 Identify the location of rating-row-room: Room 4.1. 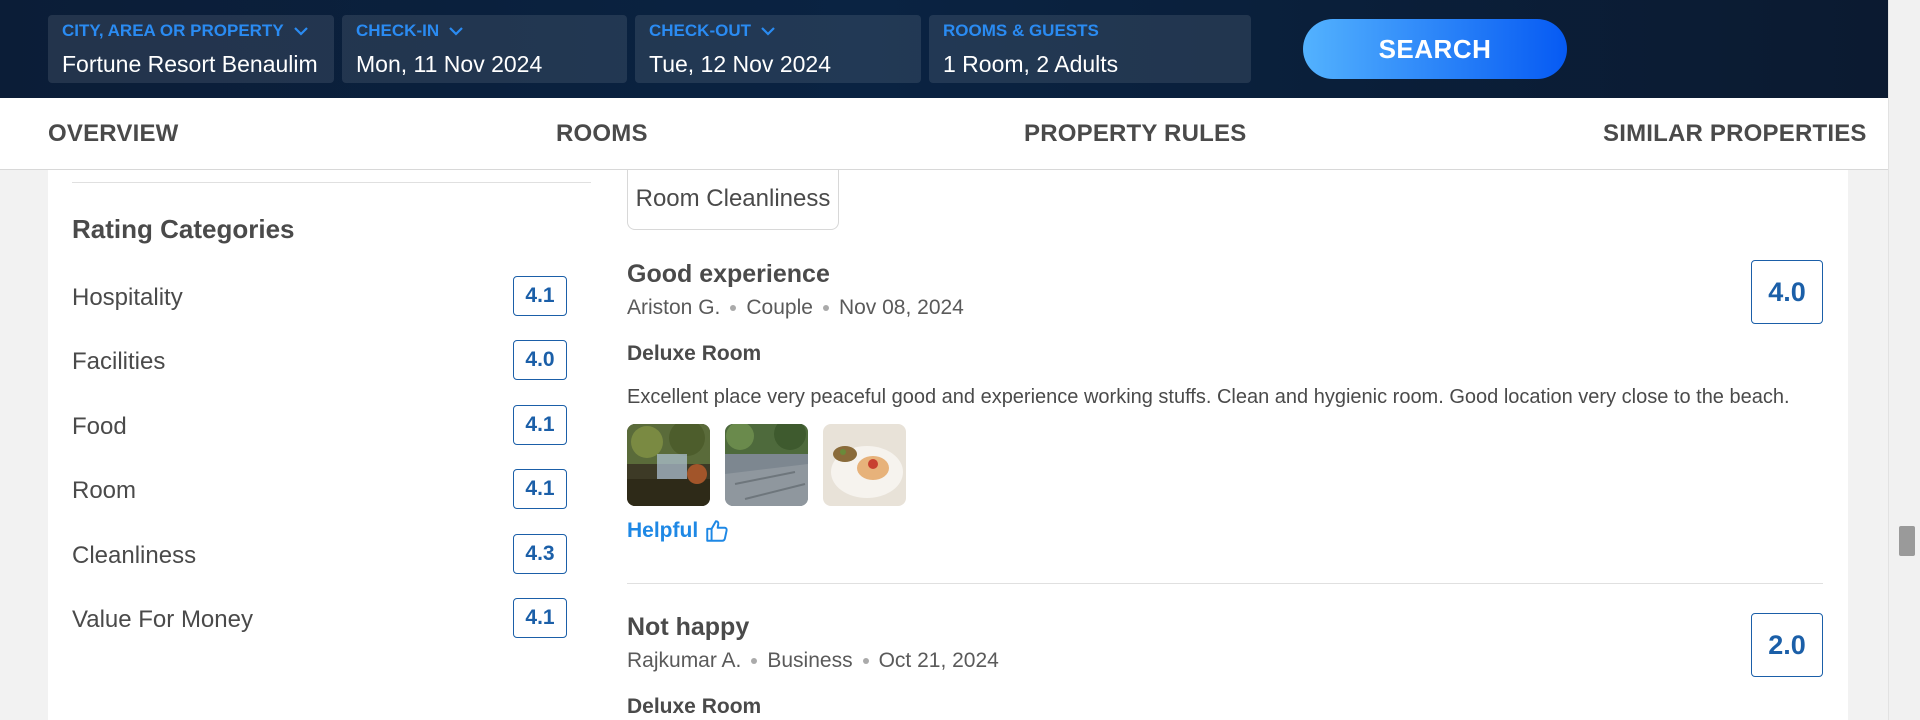
(319, 489).